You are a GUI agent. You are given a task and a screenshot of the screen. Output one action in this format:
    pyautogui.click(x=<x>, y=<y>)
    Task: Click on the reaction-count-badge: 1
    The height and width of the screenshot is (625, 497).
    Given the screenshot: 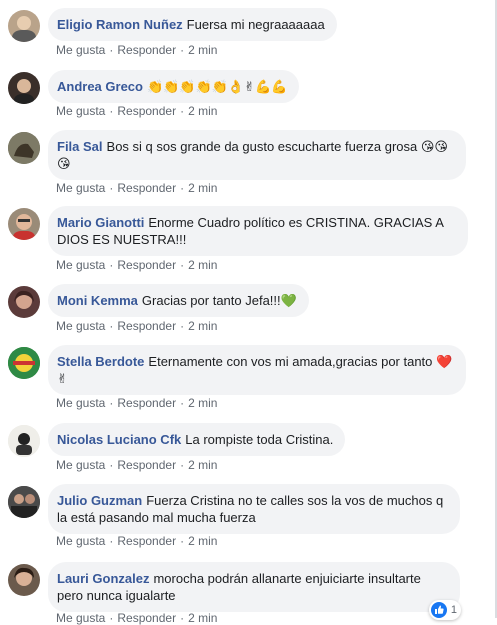 What is the action you would take?
    pyautogui.click(x=444, y=610)
    